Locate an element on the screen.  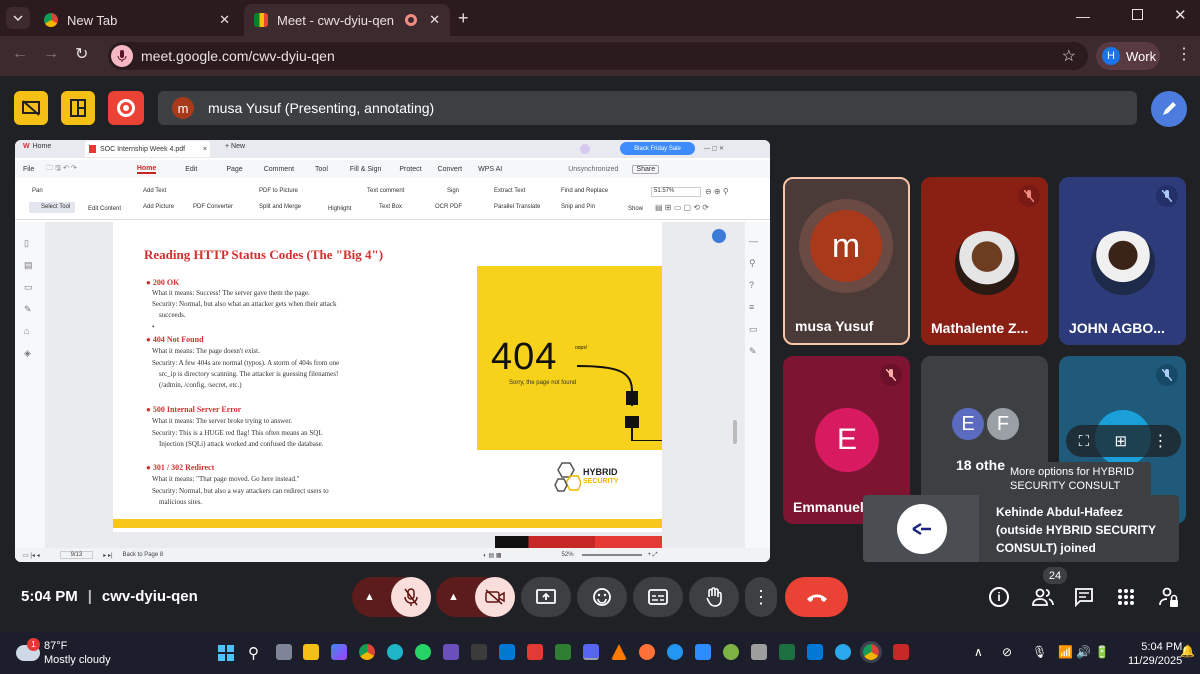
edge-icon is located at coordinates (395, 652).